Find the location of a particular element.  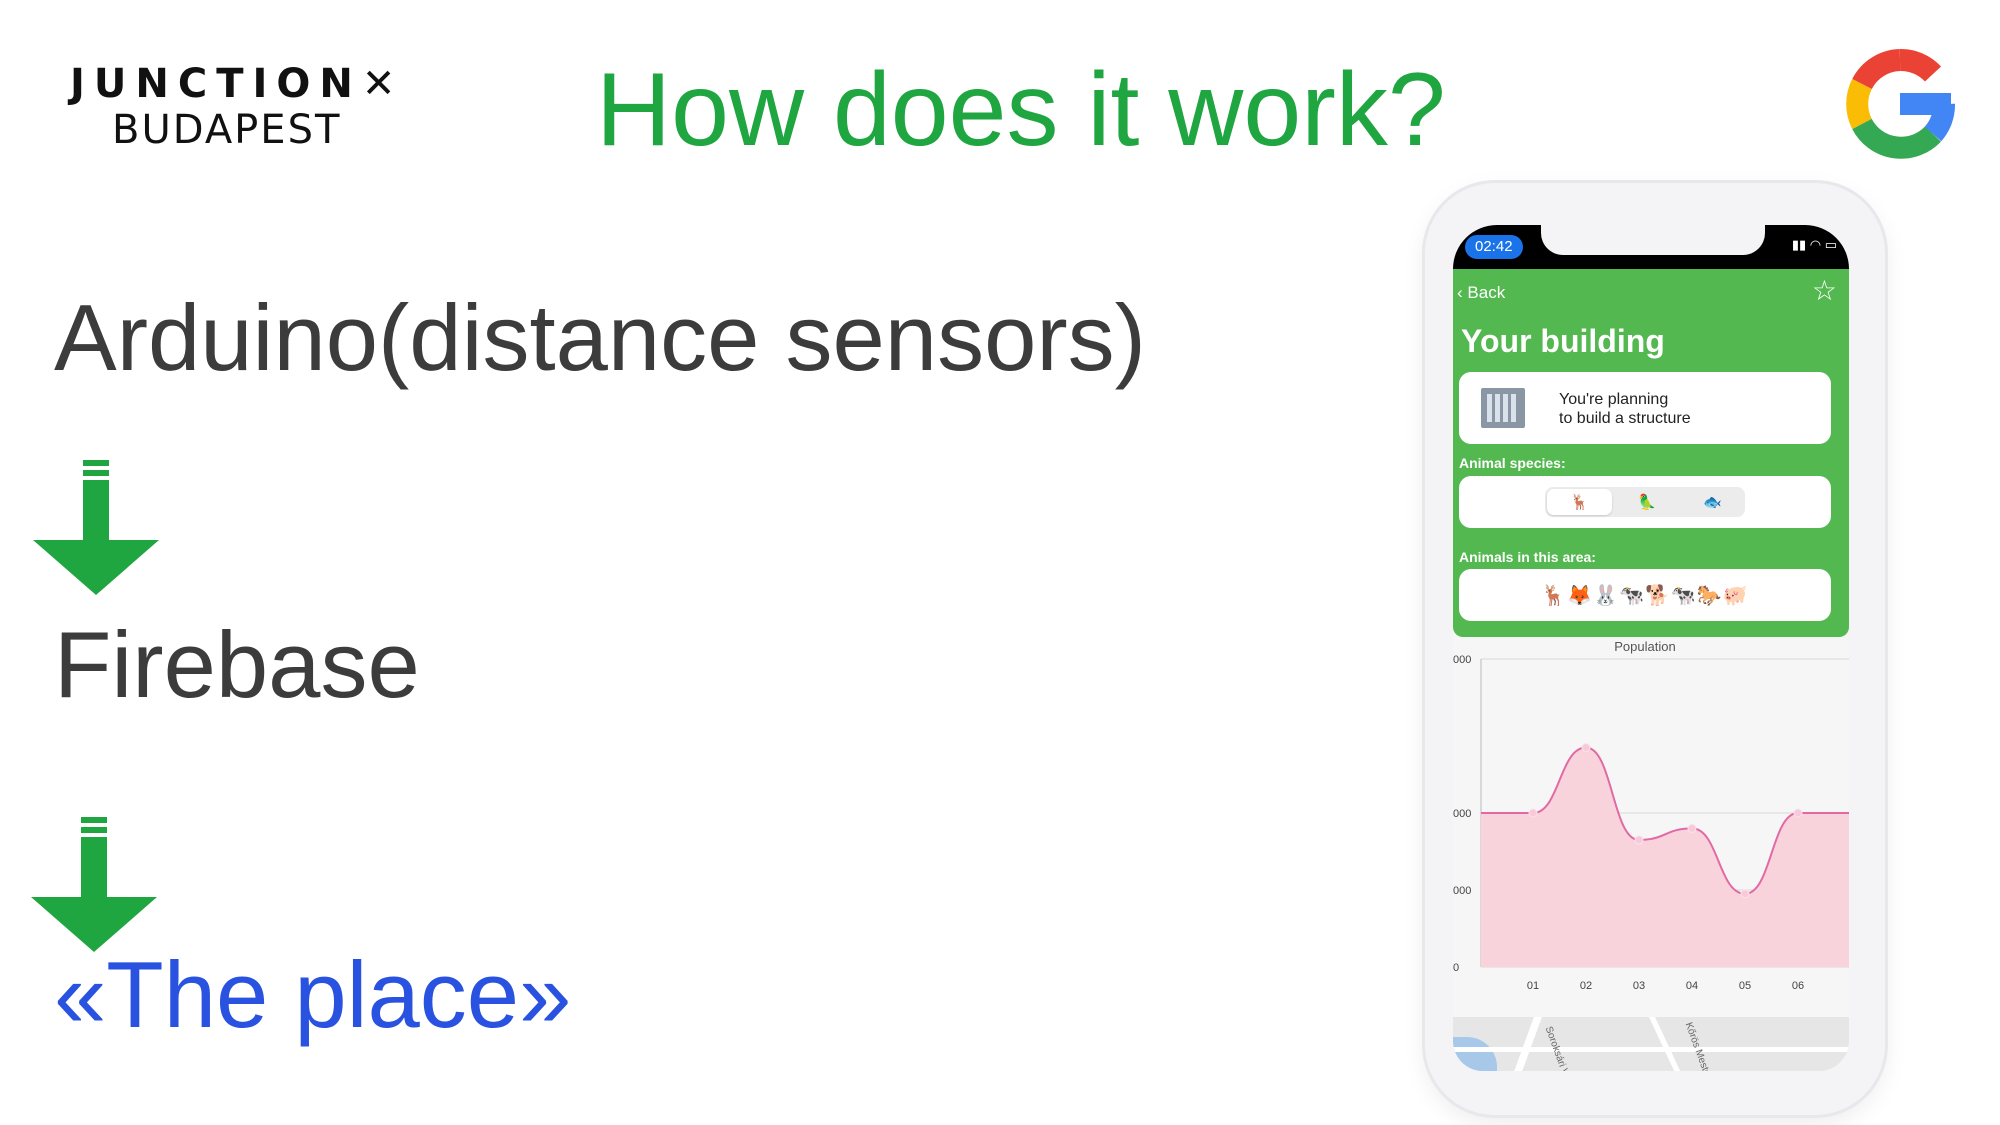

x-tick-label: 01 is located at coordinates (1533, 986).